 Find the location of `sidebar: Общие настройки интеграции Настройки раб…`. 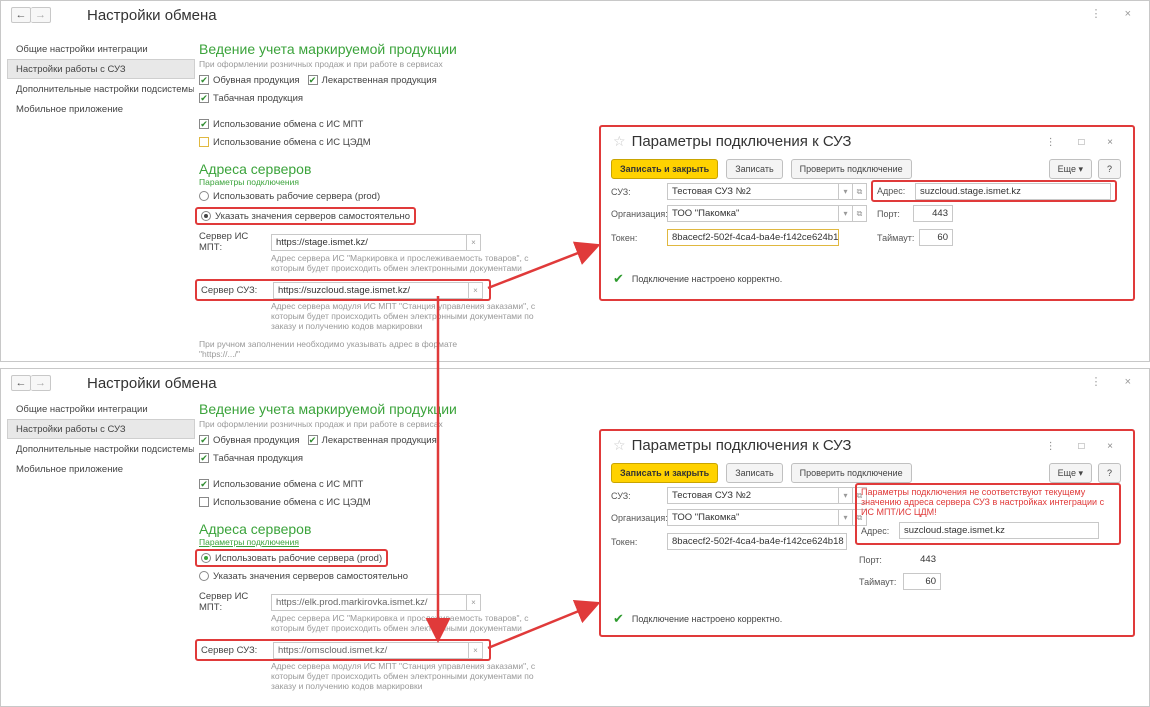

sidebar: Общие настройки интеграции Настройки раб… is located at coordinates (101, 439).